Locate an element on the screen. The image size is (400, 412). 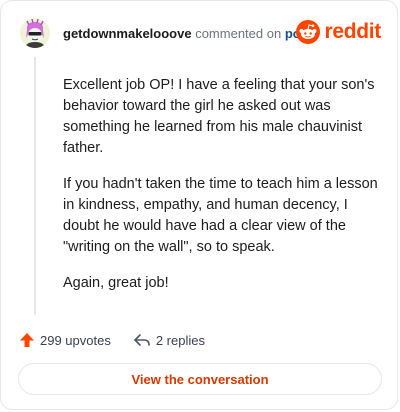
commented-on-text: commented on is located at coordinates (238, 33).